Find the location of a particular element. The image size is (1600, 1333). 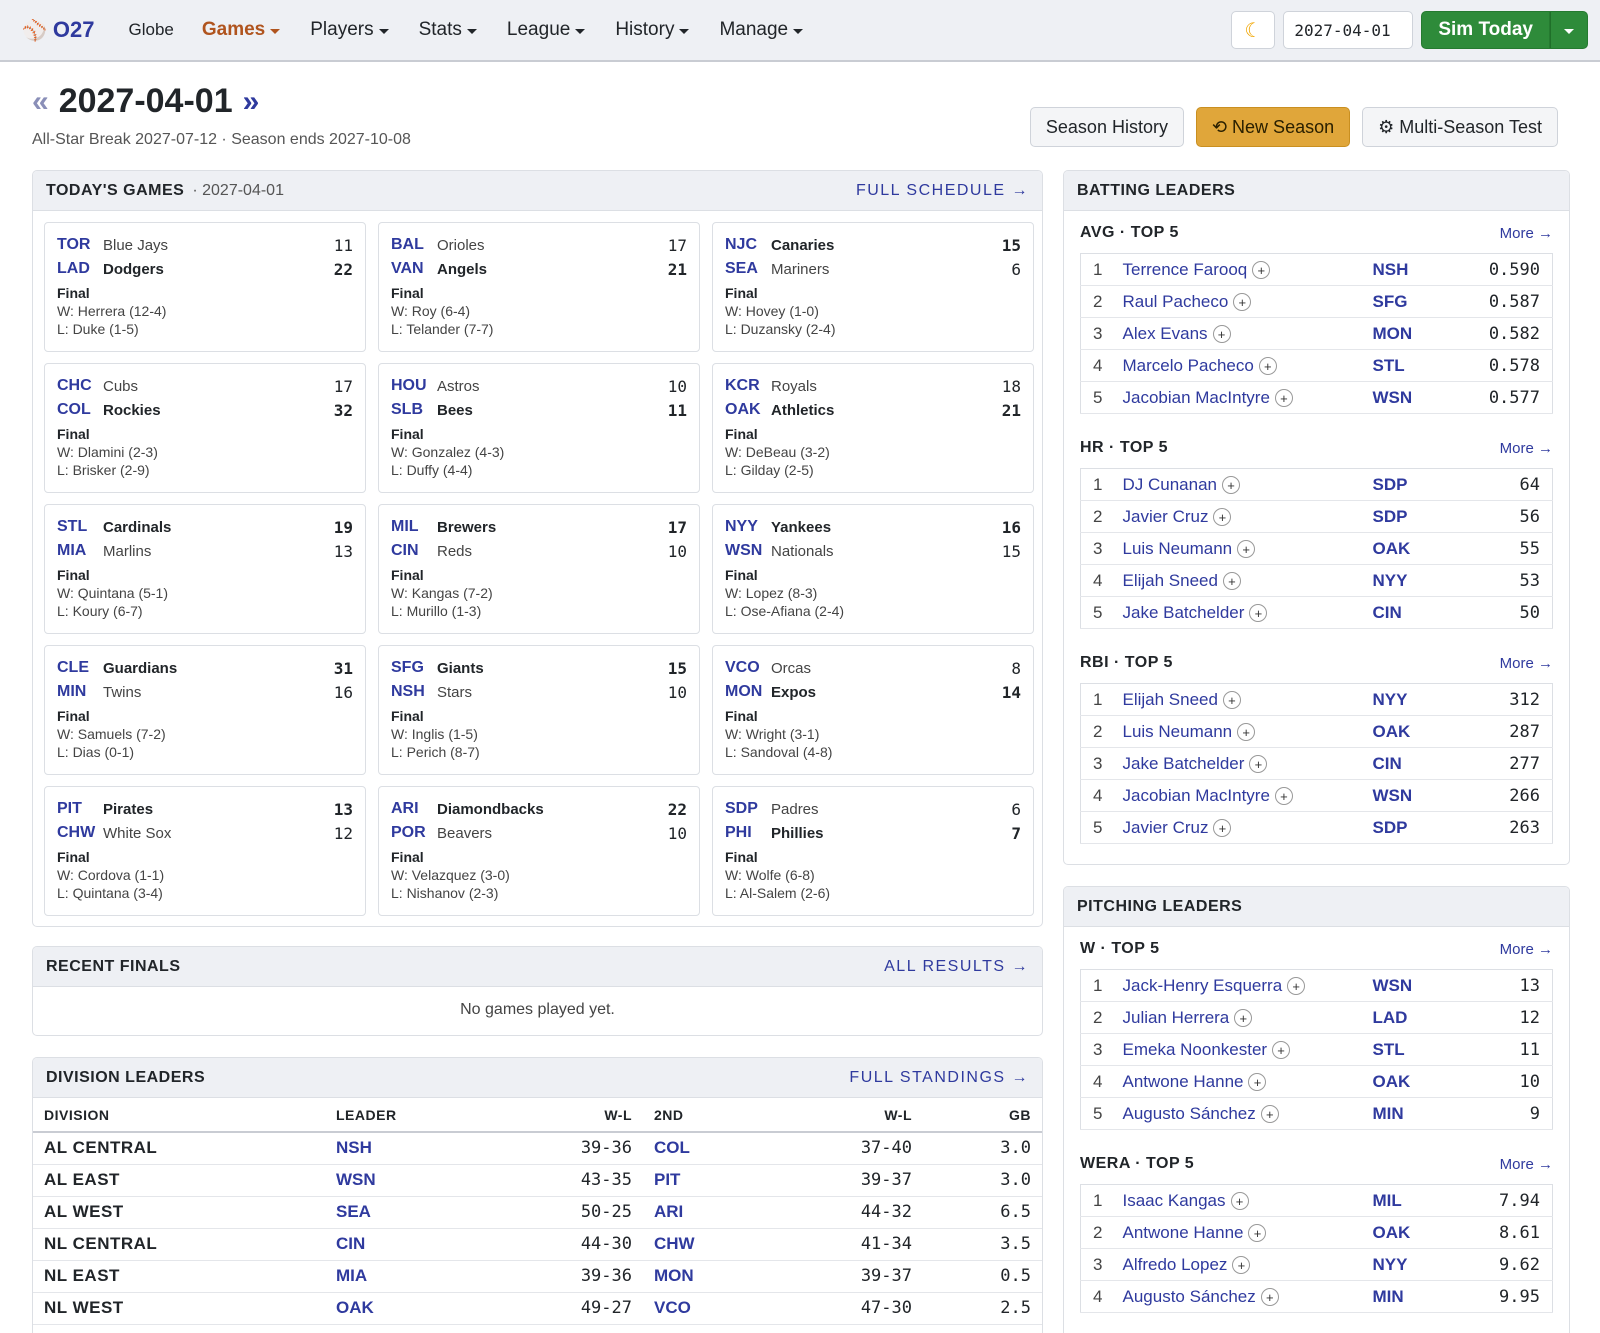

prev-day-link: « is located at coordinates (40, 102).